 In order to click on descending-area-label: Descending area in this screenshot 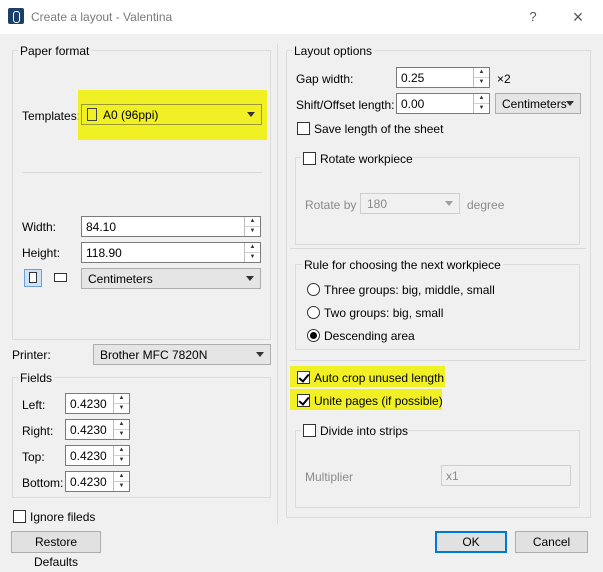, I will do `click(369, 336)`.